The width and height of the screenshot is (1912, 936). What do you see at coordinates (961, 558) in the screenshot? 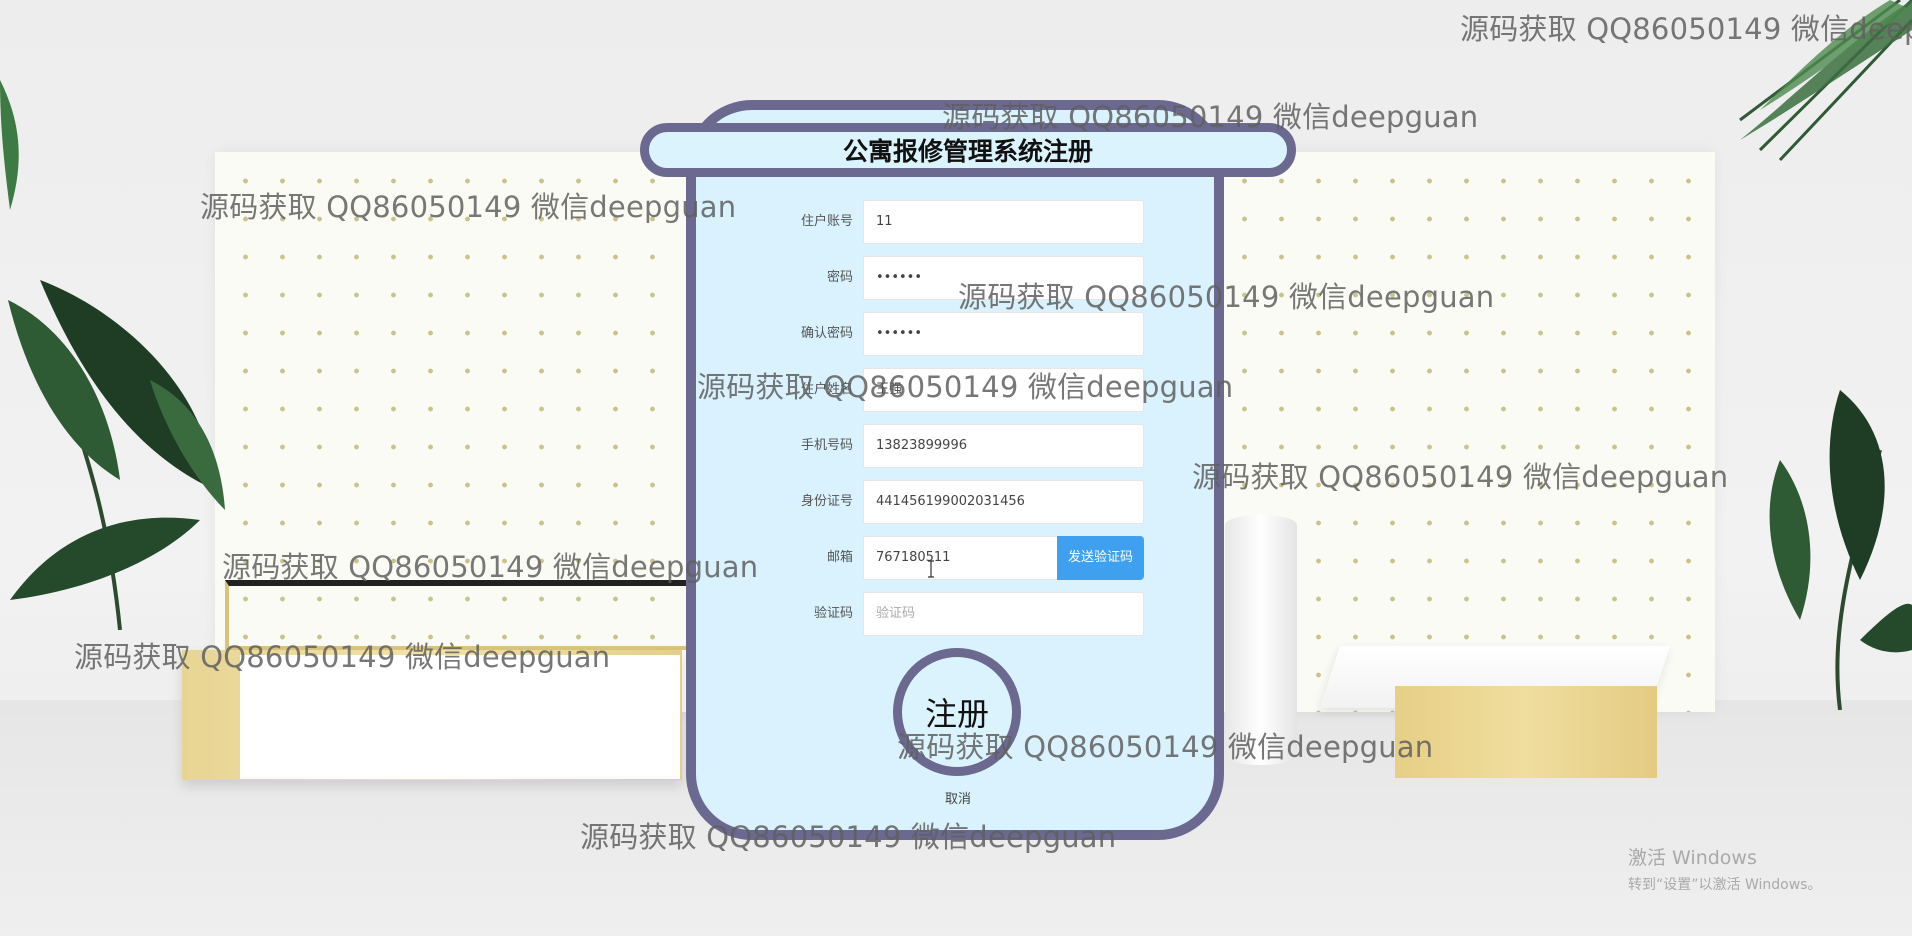
I see `email-input: 767180511` at bounding box center [961, 558].